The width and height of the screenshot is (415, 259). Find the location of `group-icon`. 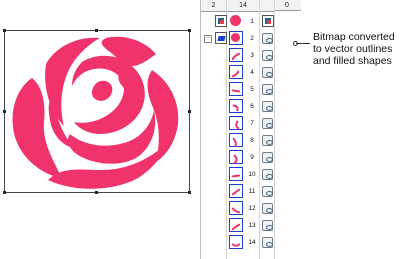

group-icon is located at coordinates (221, 38).